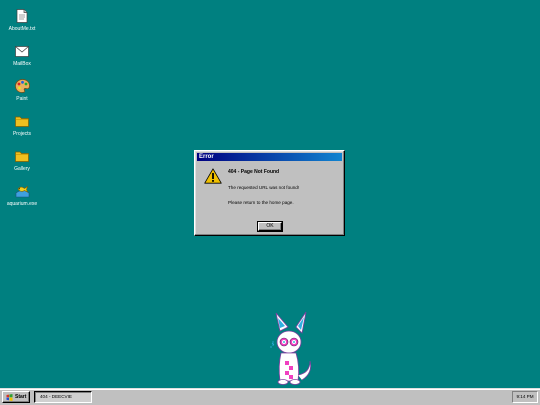 This screenshot has width=540, height=405. Describe the element at coordinates (254, 172) in the screenshot. I see `error-heading: 404 - Page Not Found` at that location.